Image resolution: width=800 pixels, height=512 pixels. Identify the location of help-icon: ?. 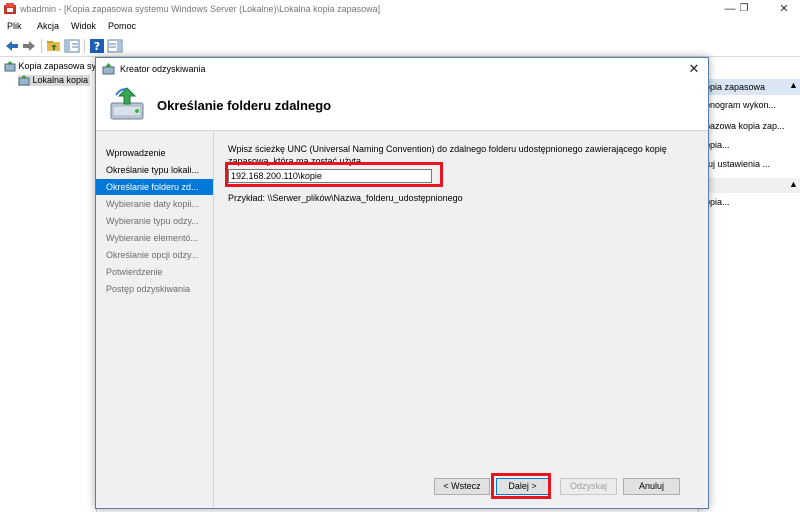
(97, 46).